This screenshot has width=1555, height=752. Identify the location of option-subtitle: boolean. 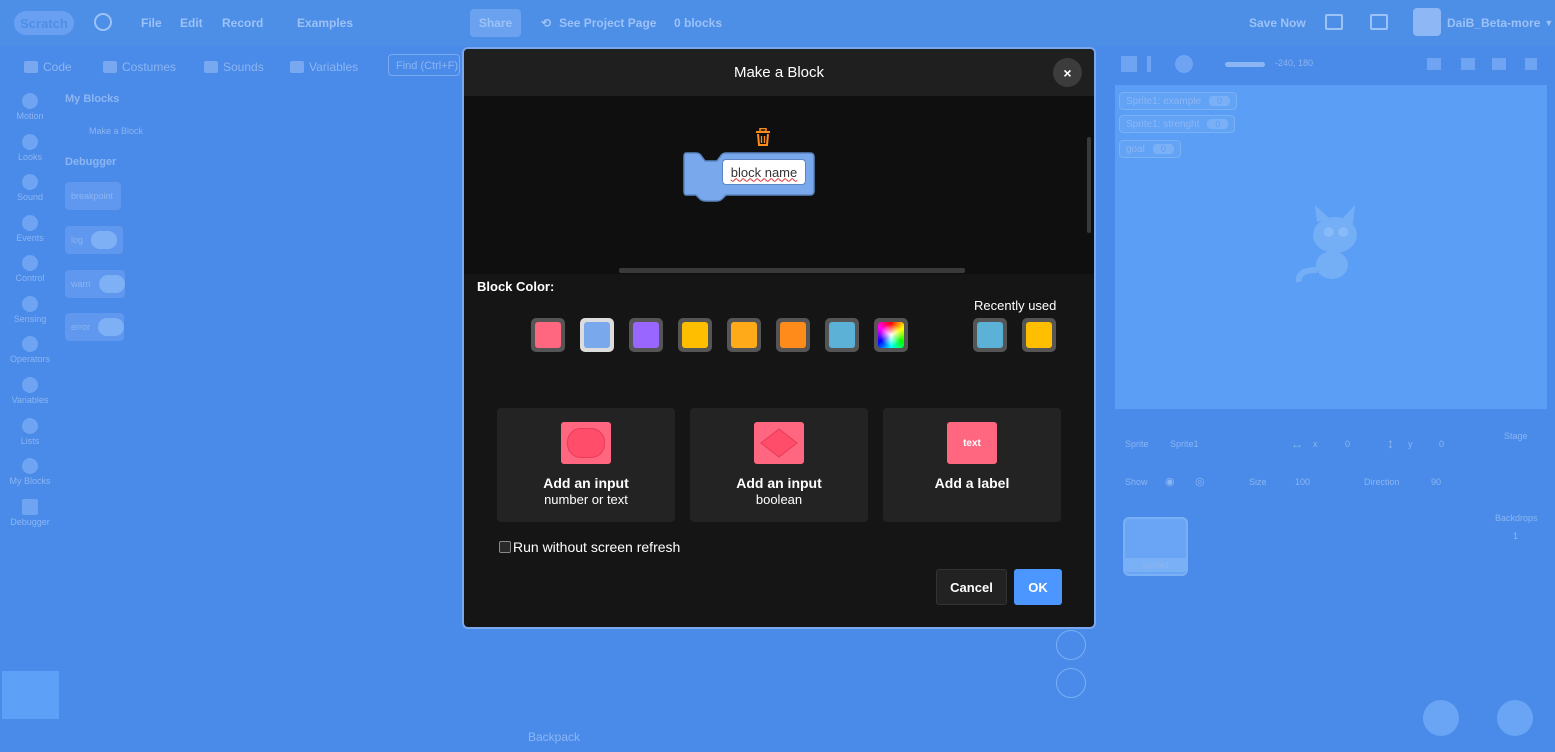
(779, 499).